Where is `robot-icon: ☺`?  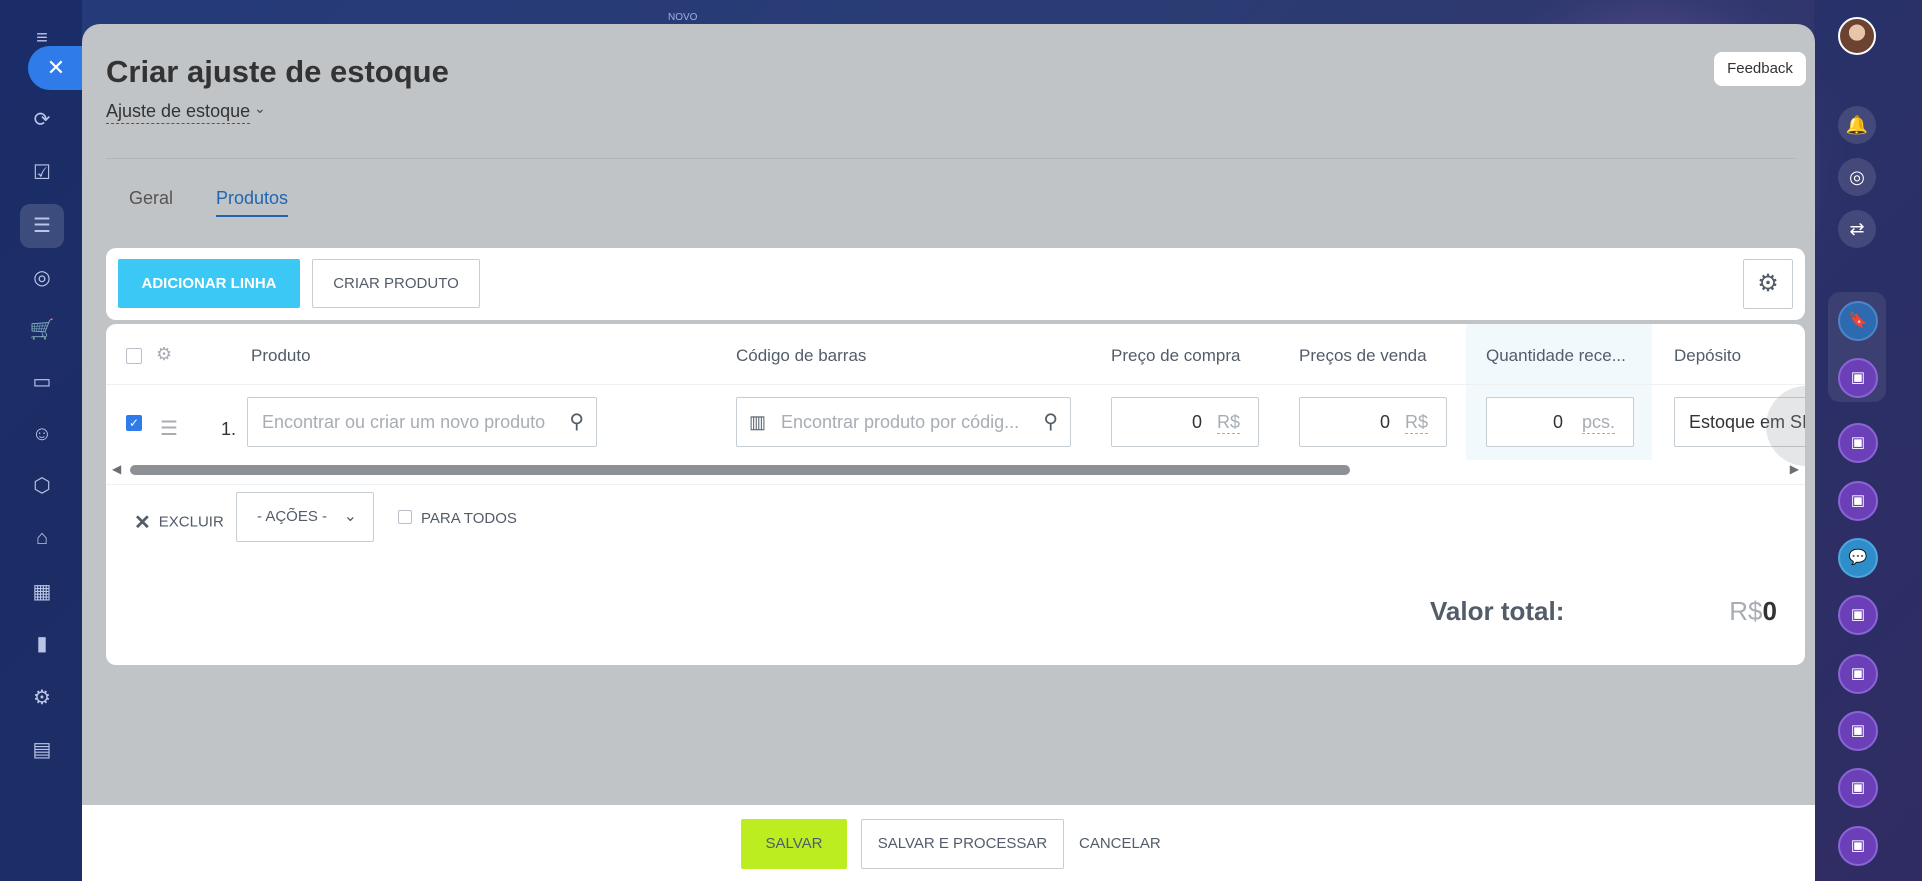 robot-icon: ☺ is located at coordinates (42, 434).